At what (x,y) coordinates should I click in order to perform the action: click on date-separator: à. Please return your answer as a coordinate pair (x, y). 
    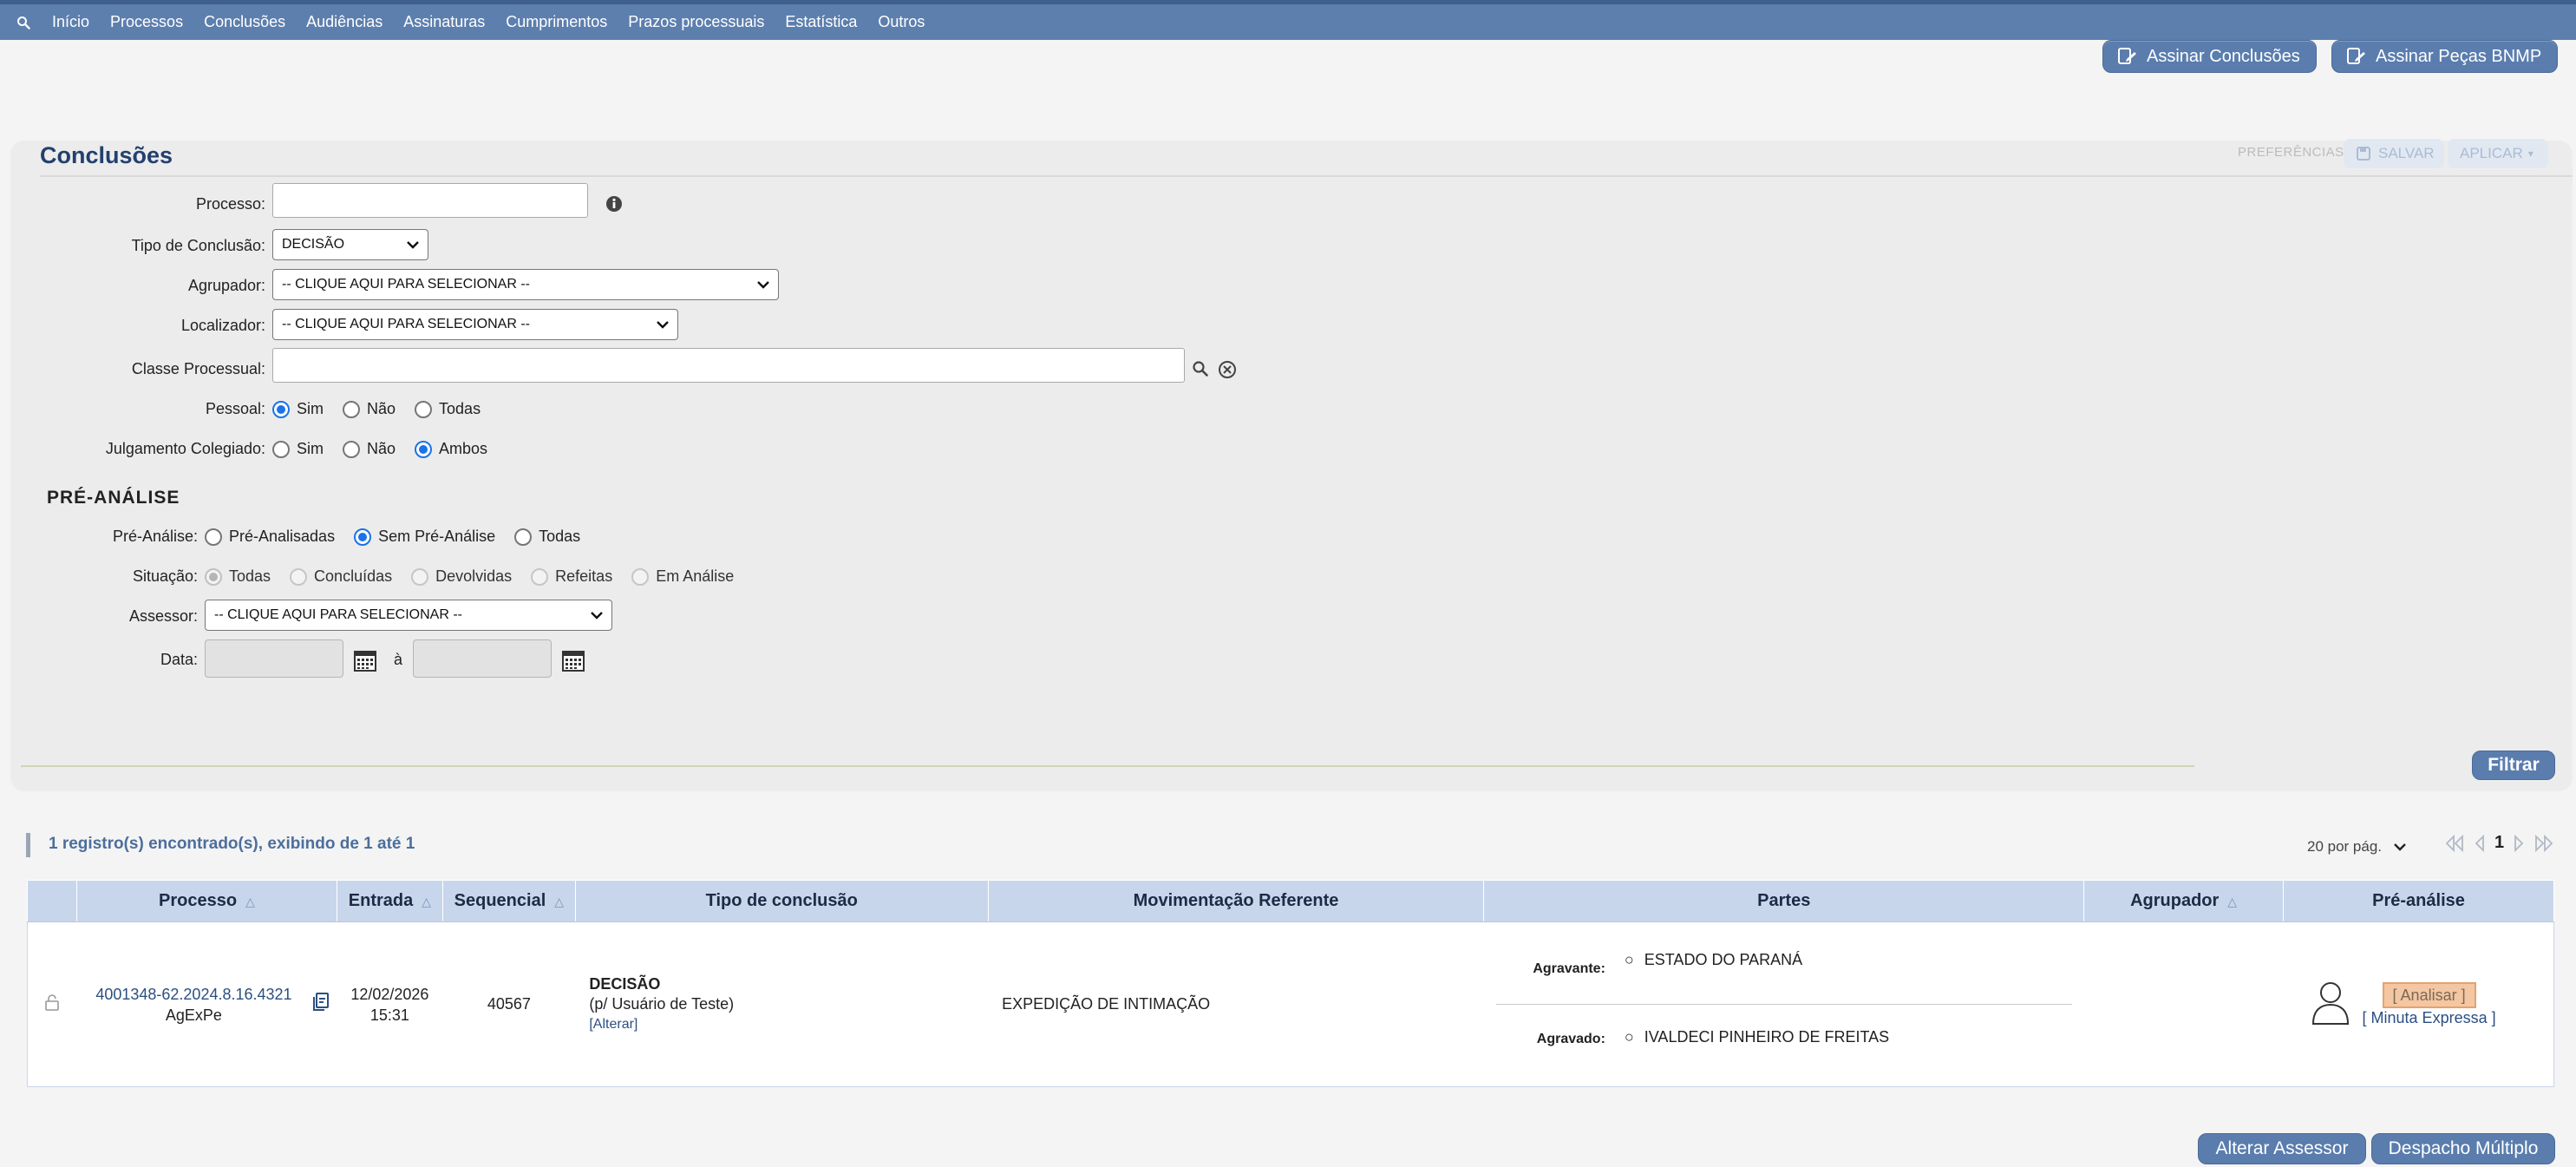
    Looking at the image, I should click on (398, 659).